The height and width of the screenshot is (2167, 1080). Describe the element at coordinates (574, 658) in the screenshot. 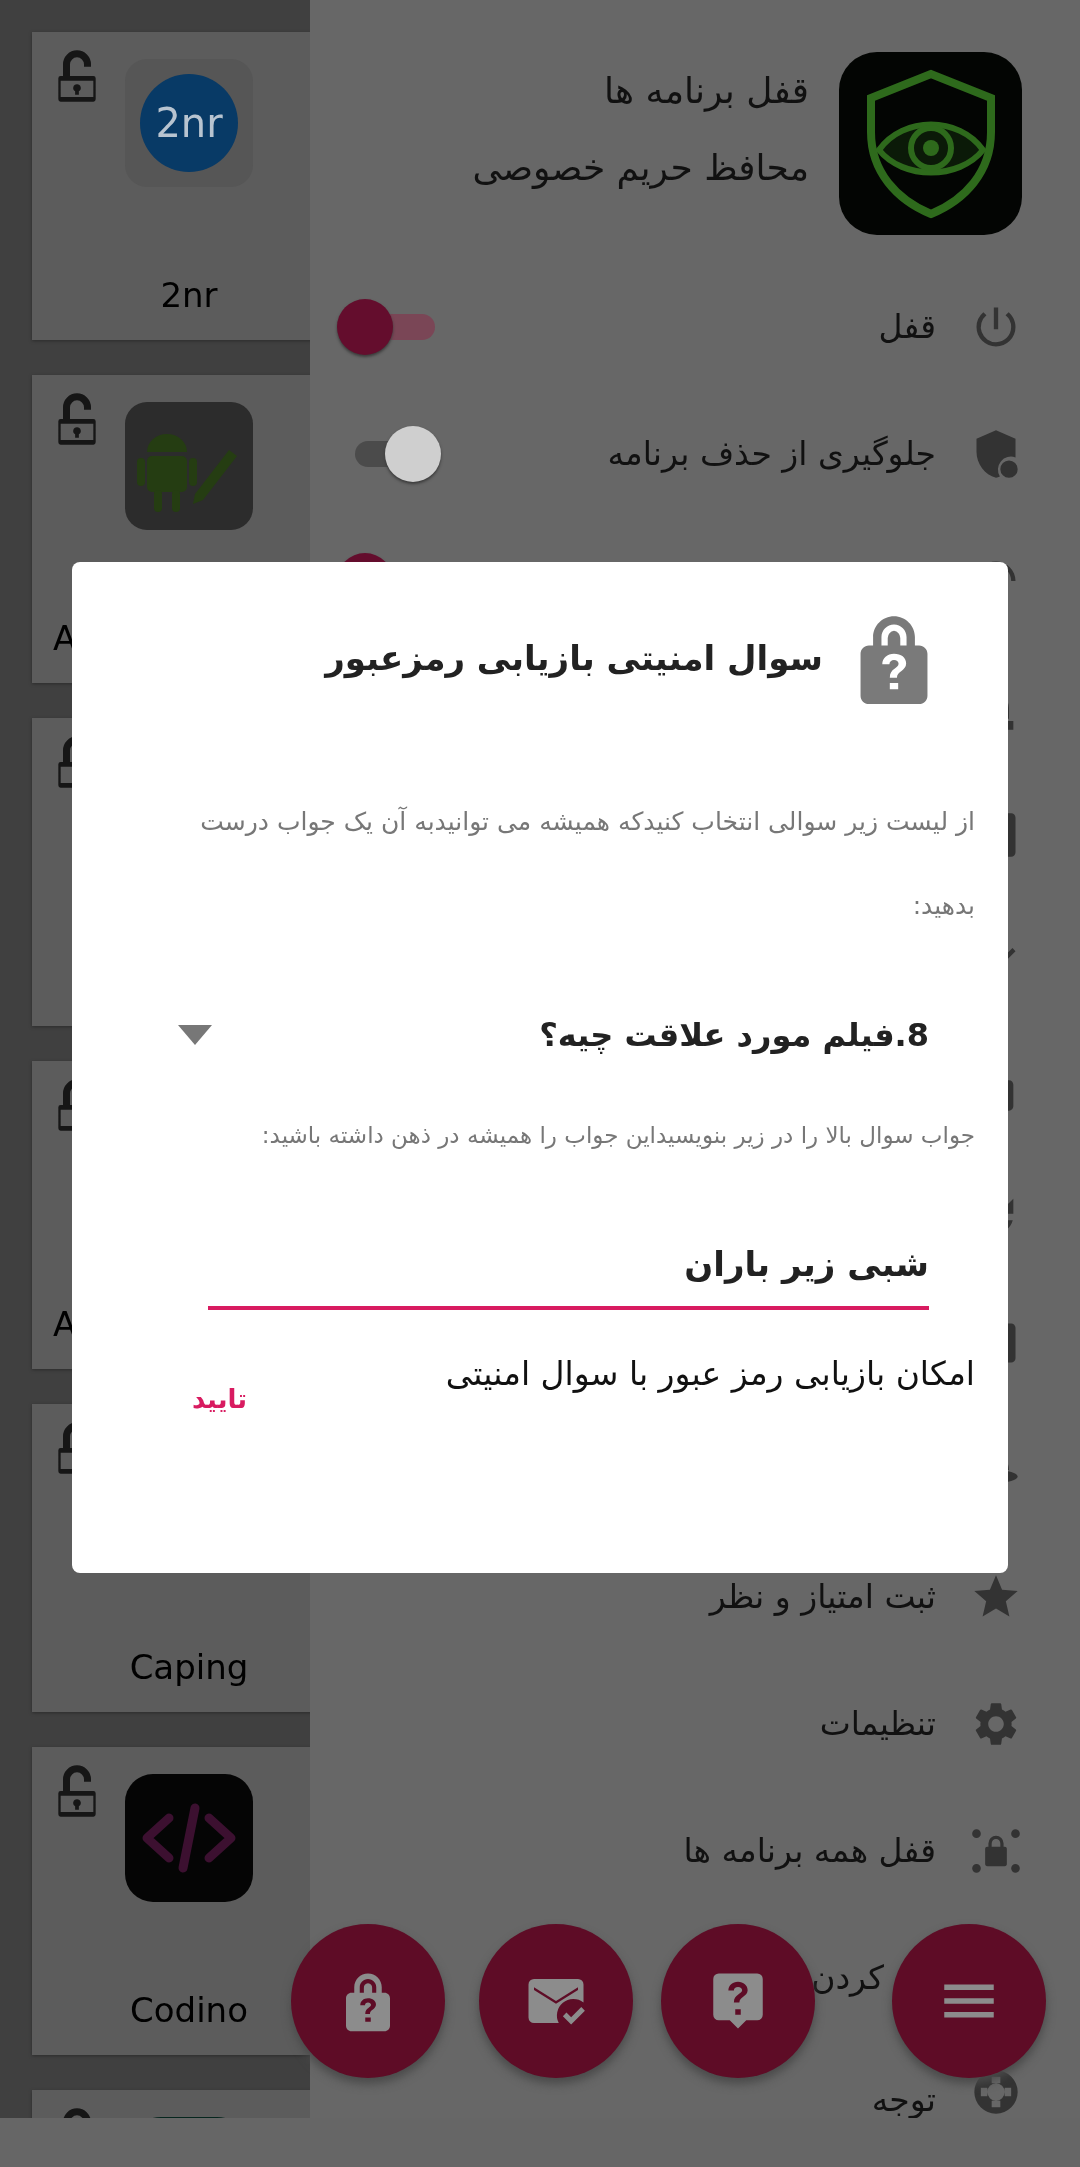

I see `dialog-title: سوال امنیتی بازیابی رمزعبور` at that location.